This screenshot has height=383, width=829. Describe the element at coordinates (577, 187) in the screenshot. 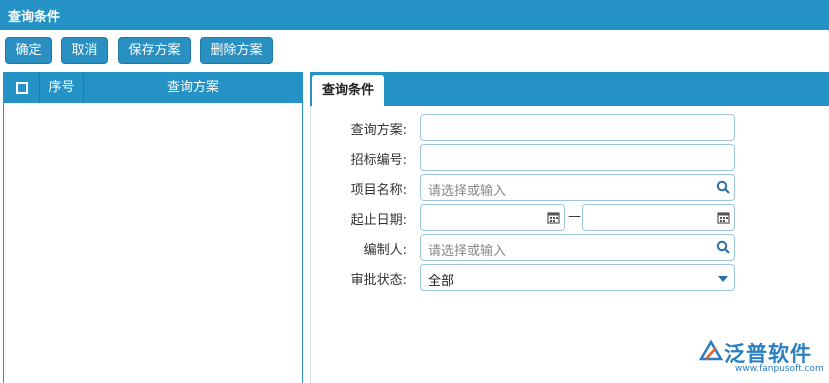

I see `project-input: 请选择或输入` at that location.